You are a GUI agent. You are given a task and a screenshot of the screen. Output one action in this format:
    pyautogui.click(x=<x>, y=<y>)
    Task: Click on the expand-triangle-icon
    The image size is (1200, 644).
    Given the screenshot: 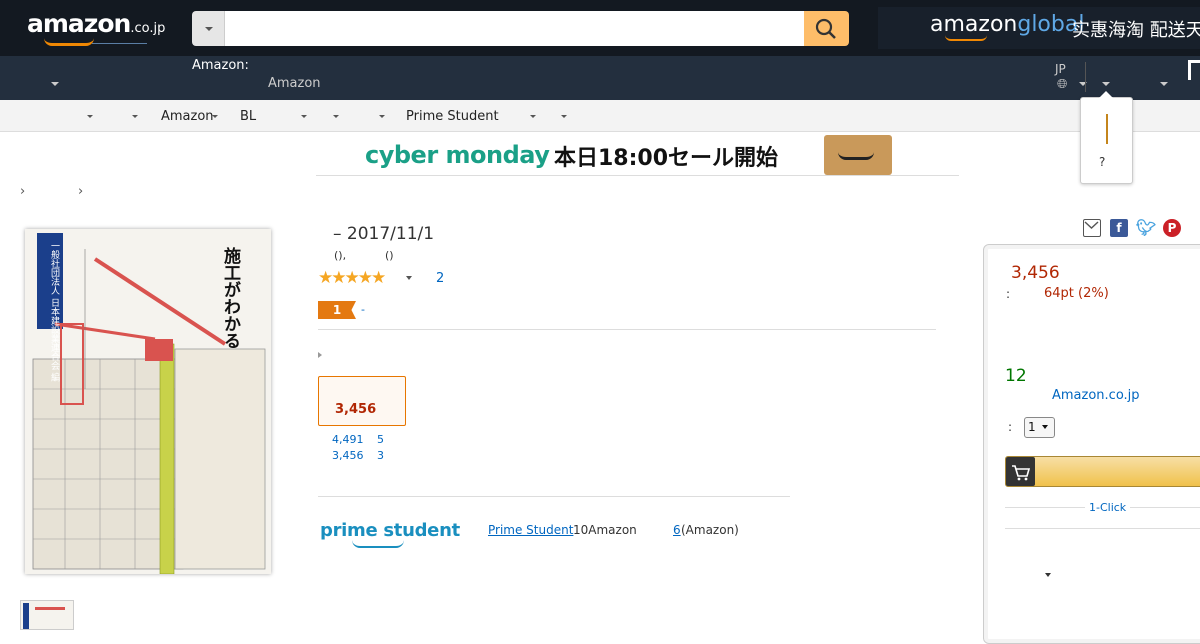 What is the action you would take?
    pyautogui.click(x=320, y=355)
    